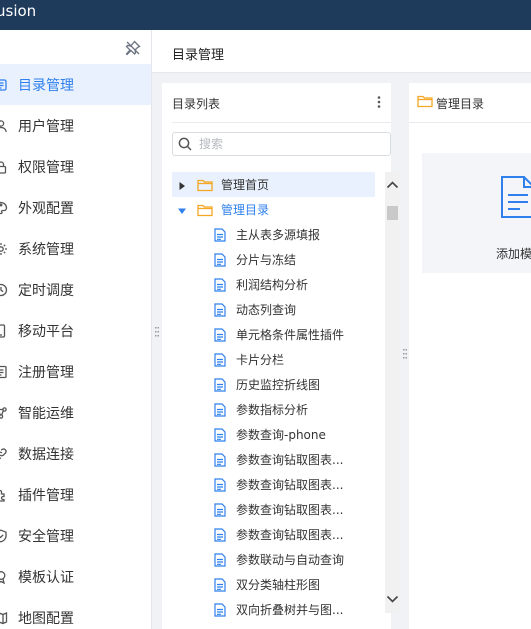 Image resolution: width=531 pixels, height=629 pixels. What do you see at coordinates (273, 184) in the screenshot?
I see `tree-folder-row: 管理首页` at bounding box center [273, 184].